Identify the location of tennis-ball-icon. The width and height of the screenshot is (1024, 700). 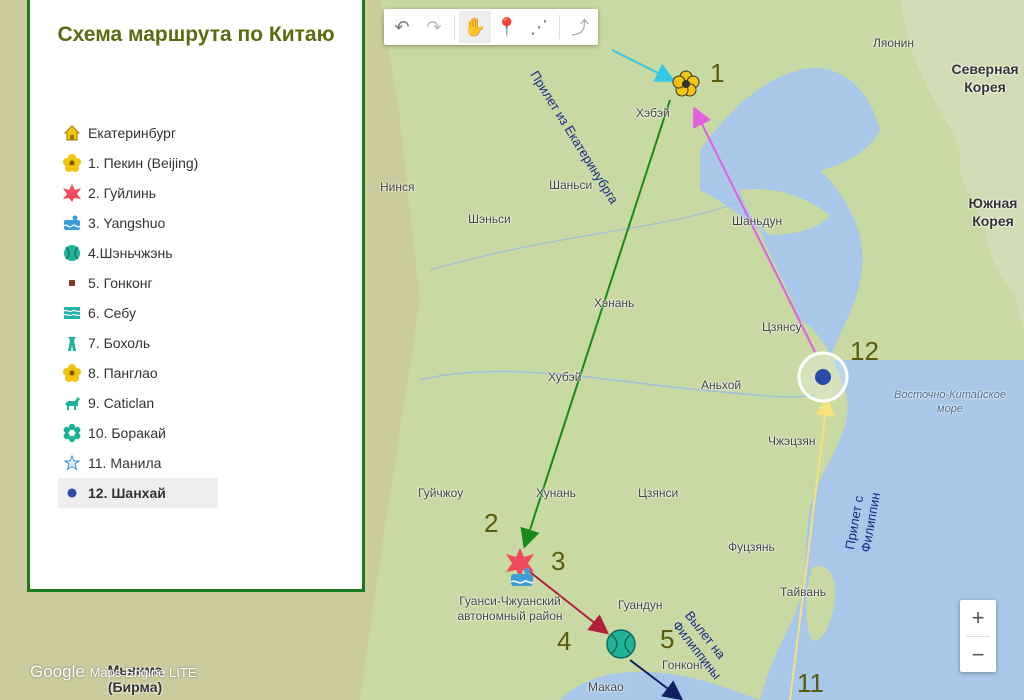
(72, 253).